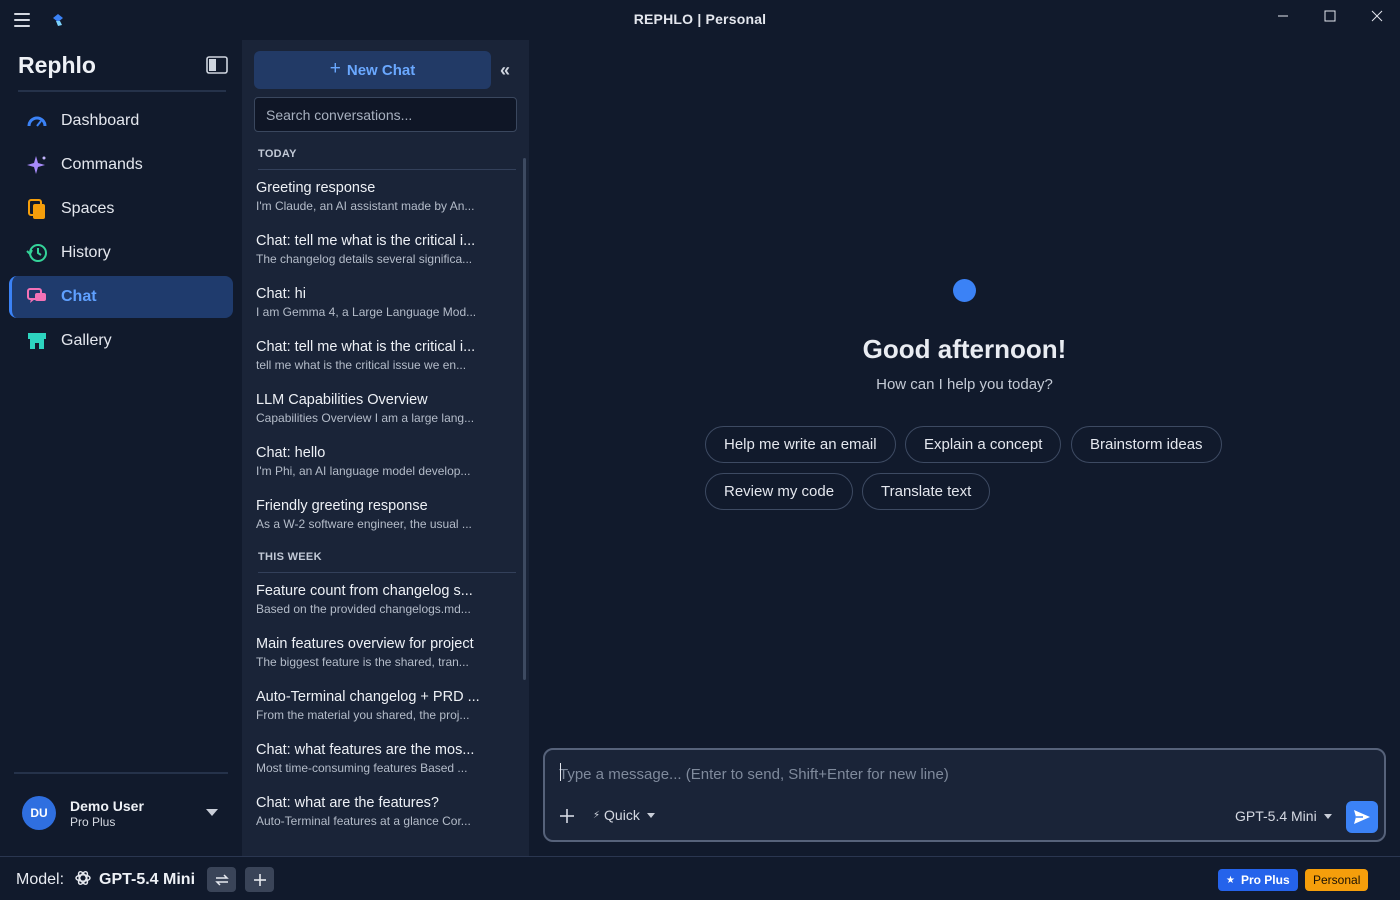 The width and height of the screenshot is (1400, 900). What do you see at coordinates (1230, 880) in the screenshot?
I see `star-icon: ★` at bounding box center [1230, 880].